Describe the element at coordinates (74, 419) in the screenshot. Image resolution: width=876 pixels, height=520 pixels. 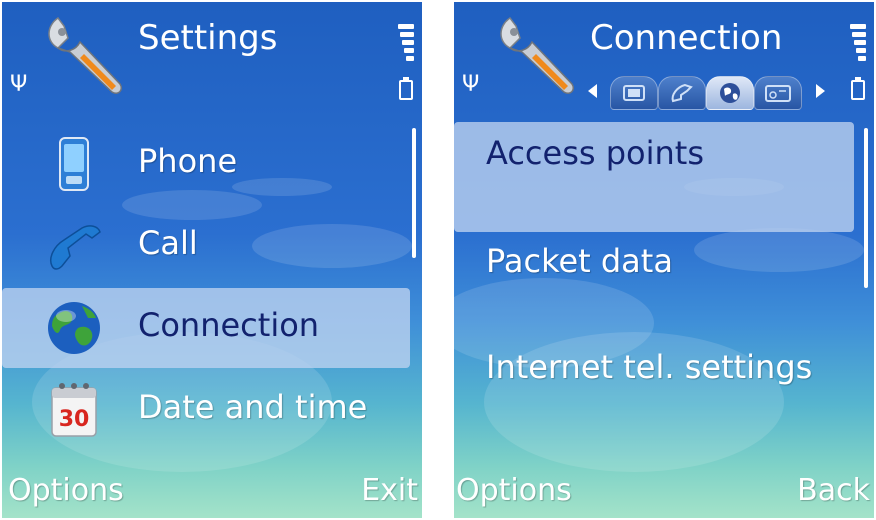
I see `calendar-day: 30` at that location.